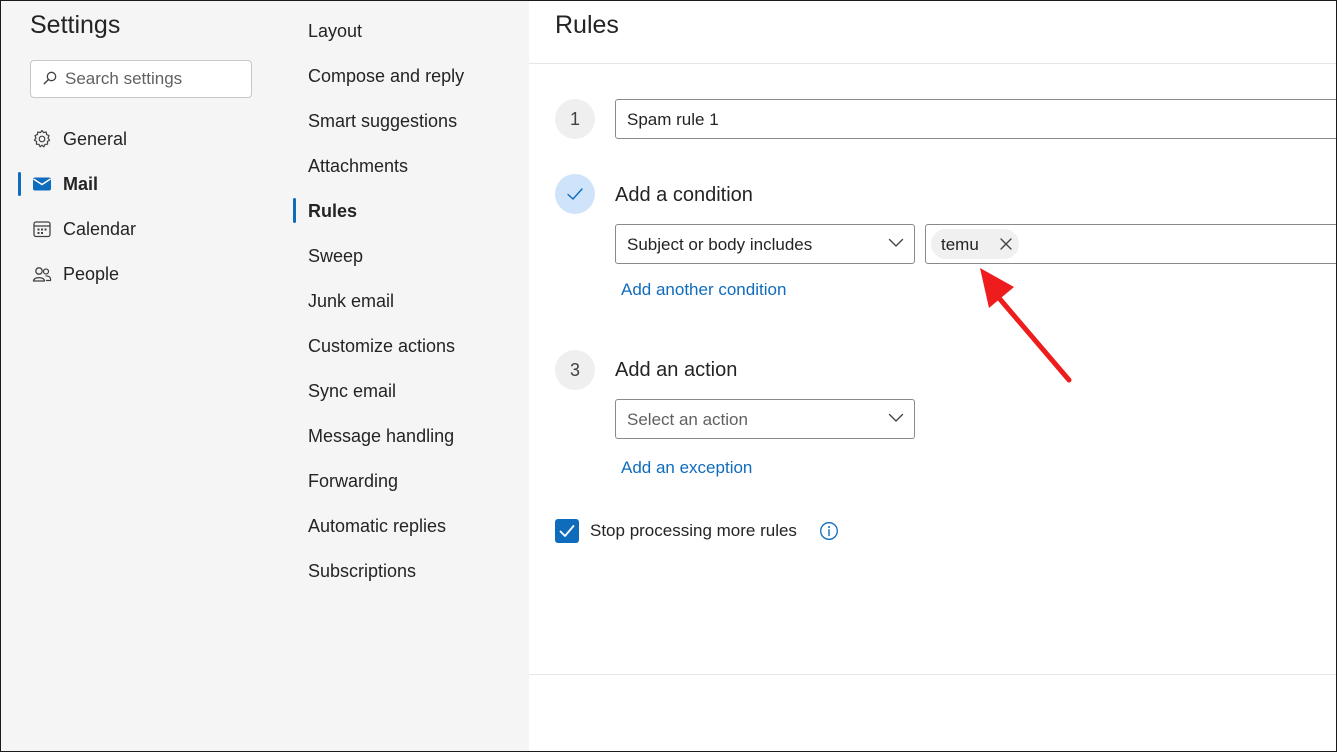  What do you see at coordinates (932, 63) in the screenshot?
I see `header-divider` at bounding box center [932, 63].